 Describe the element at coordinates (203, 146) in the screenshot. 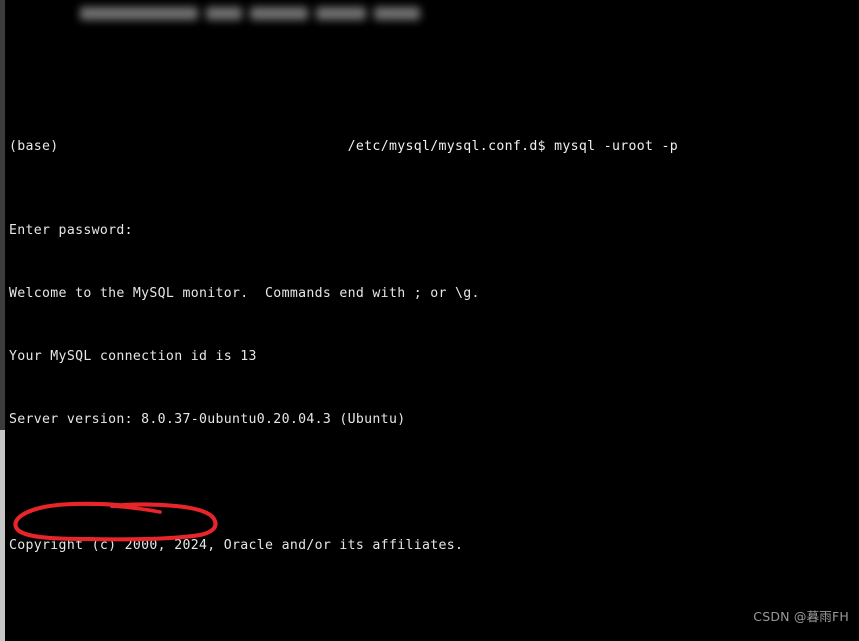

I see `redacted-user-host-spacer` at that location.